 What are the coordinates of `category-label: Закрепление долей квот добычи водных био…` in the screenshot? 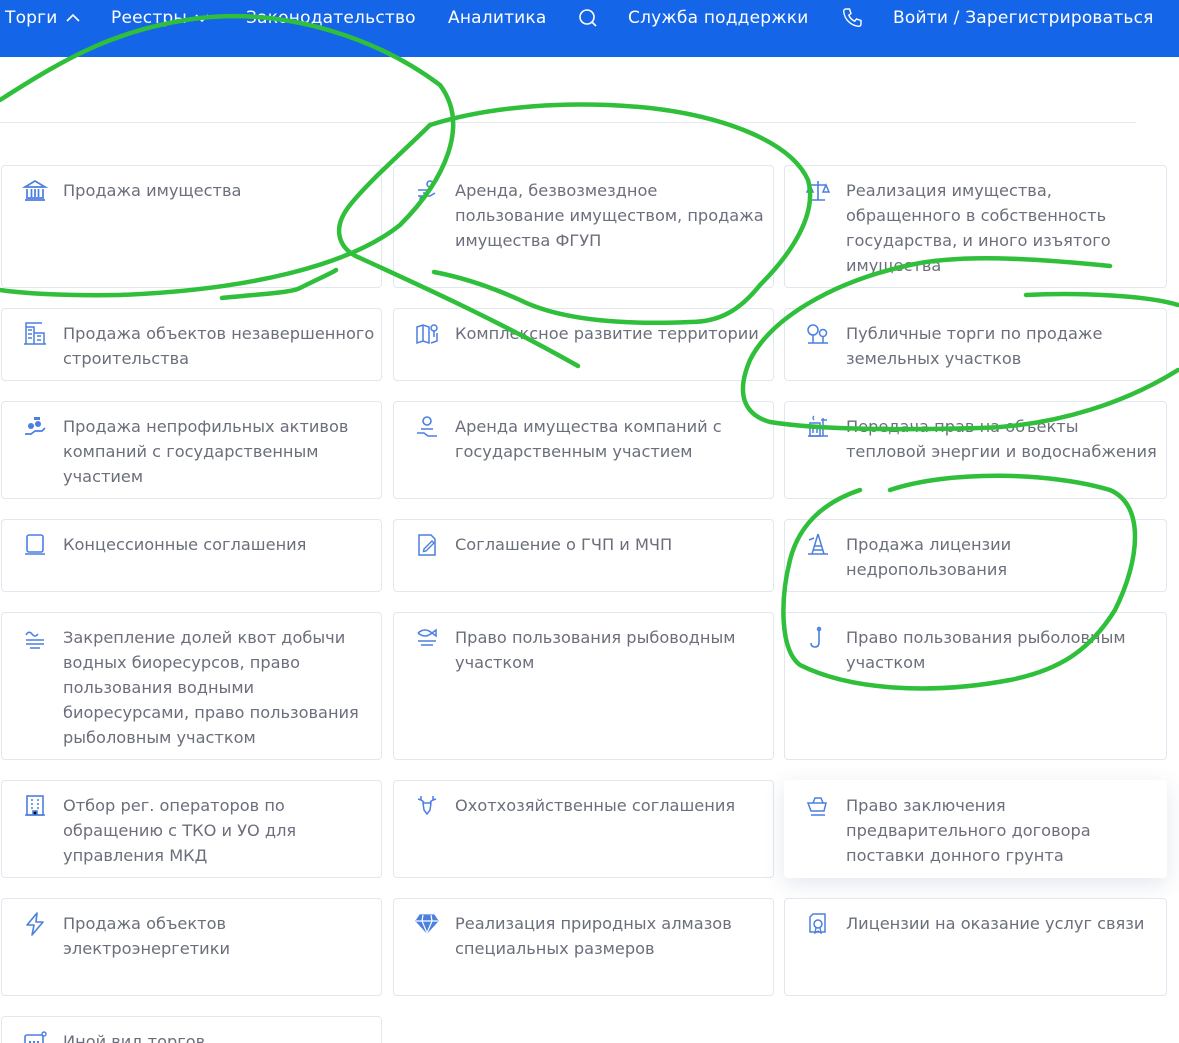 It's located at (211, 687).